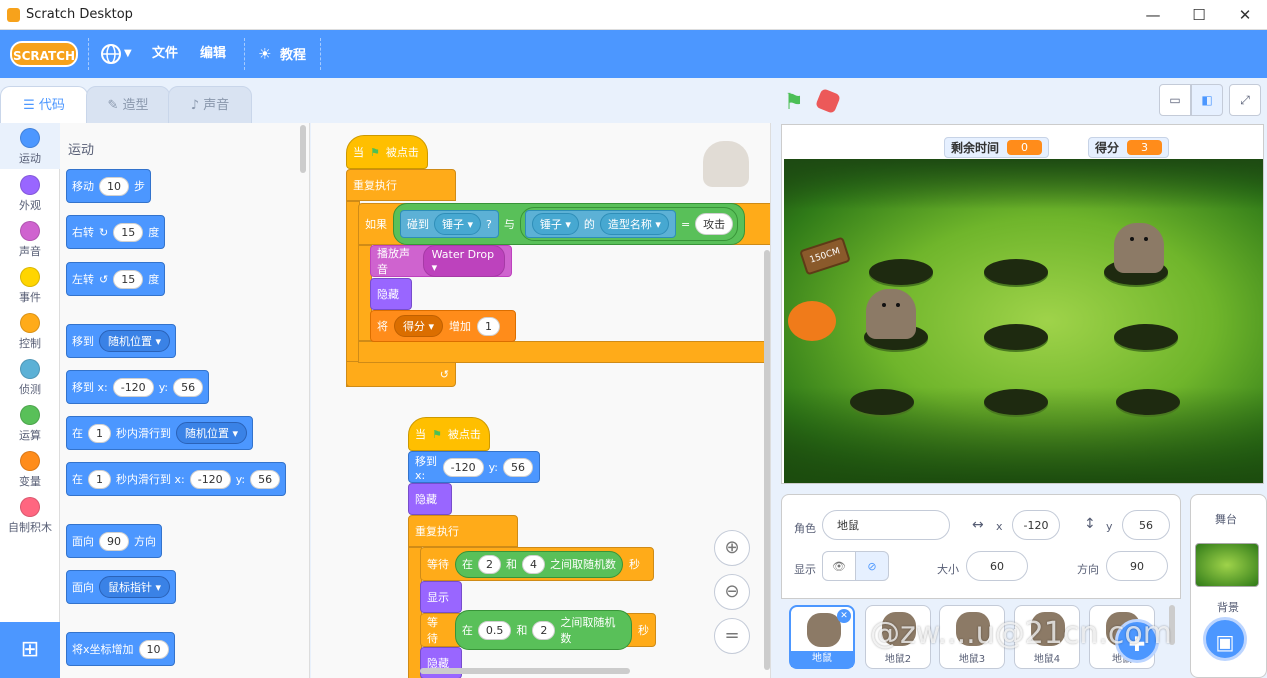 This screenshot has width=1267, height=678. I want to click on category-sound: 声音, so click(30, 239).